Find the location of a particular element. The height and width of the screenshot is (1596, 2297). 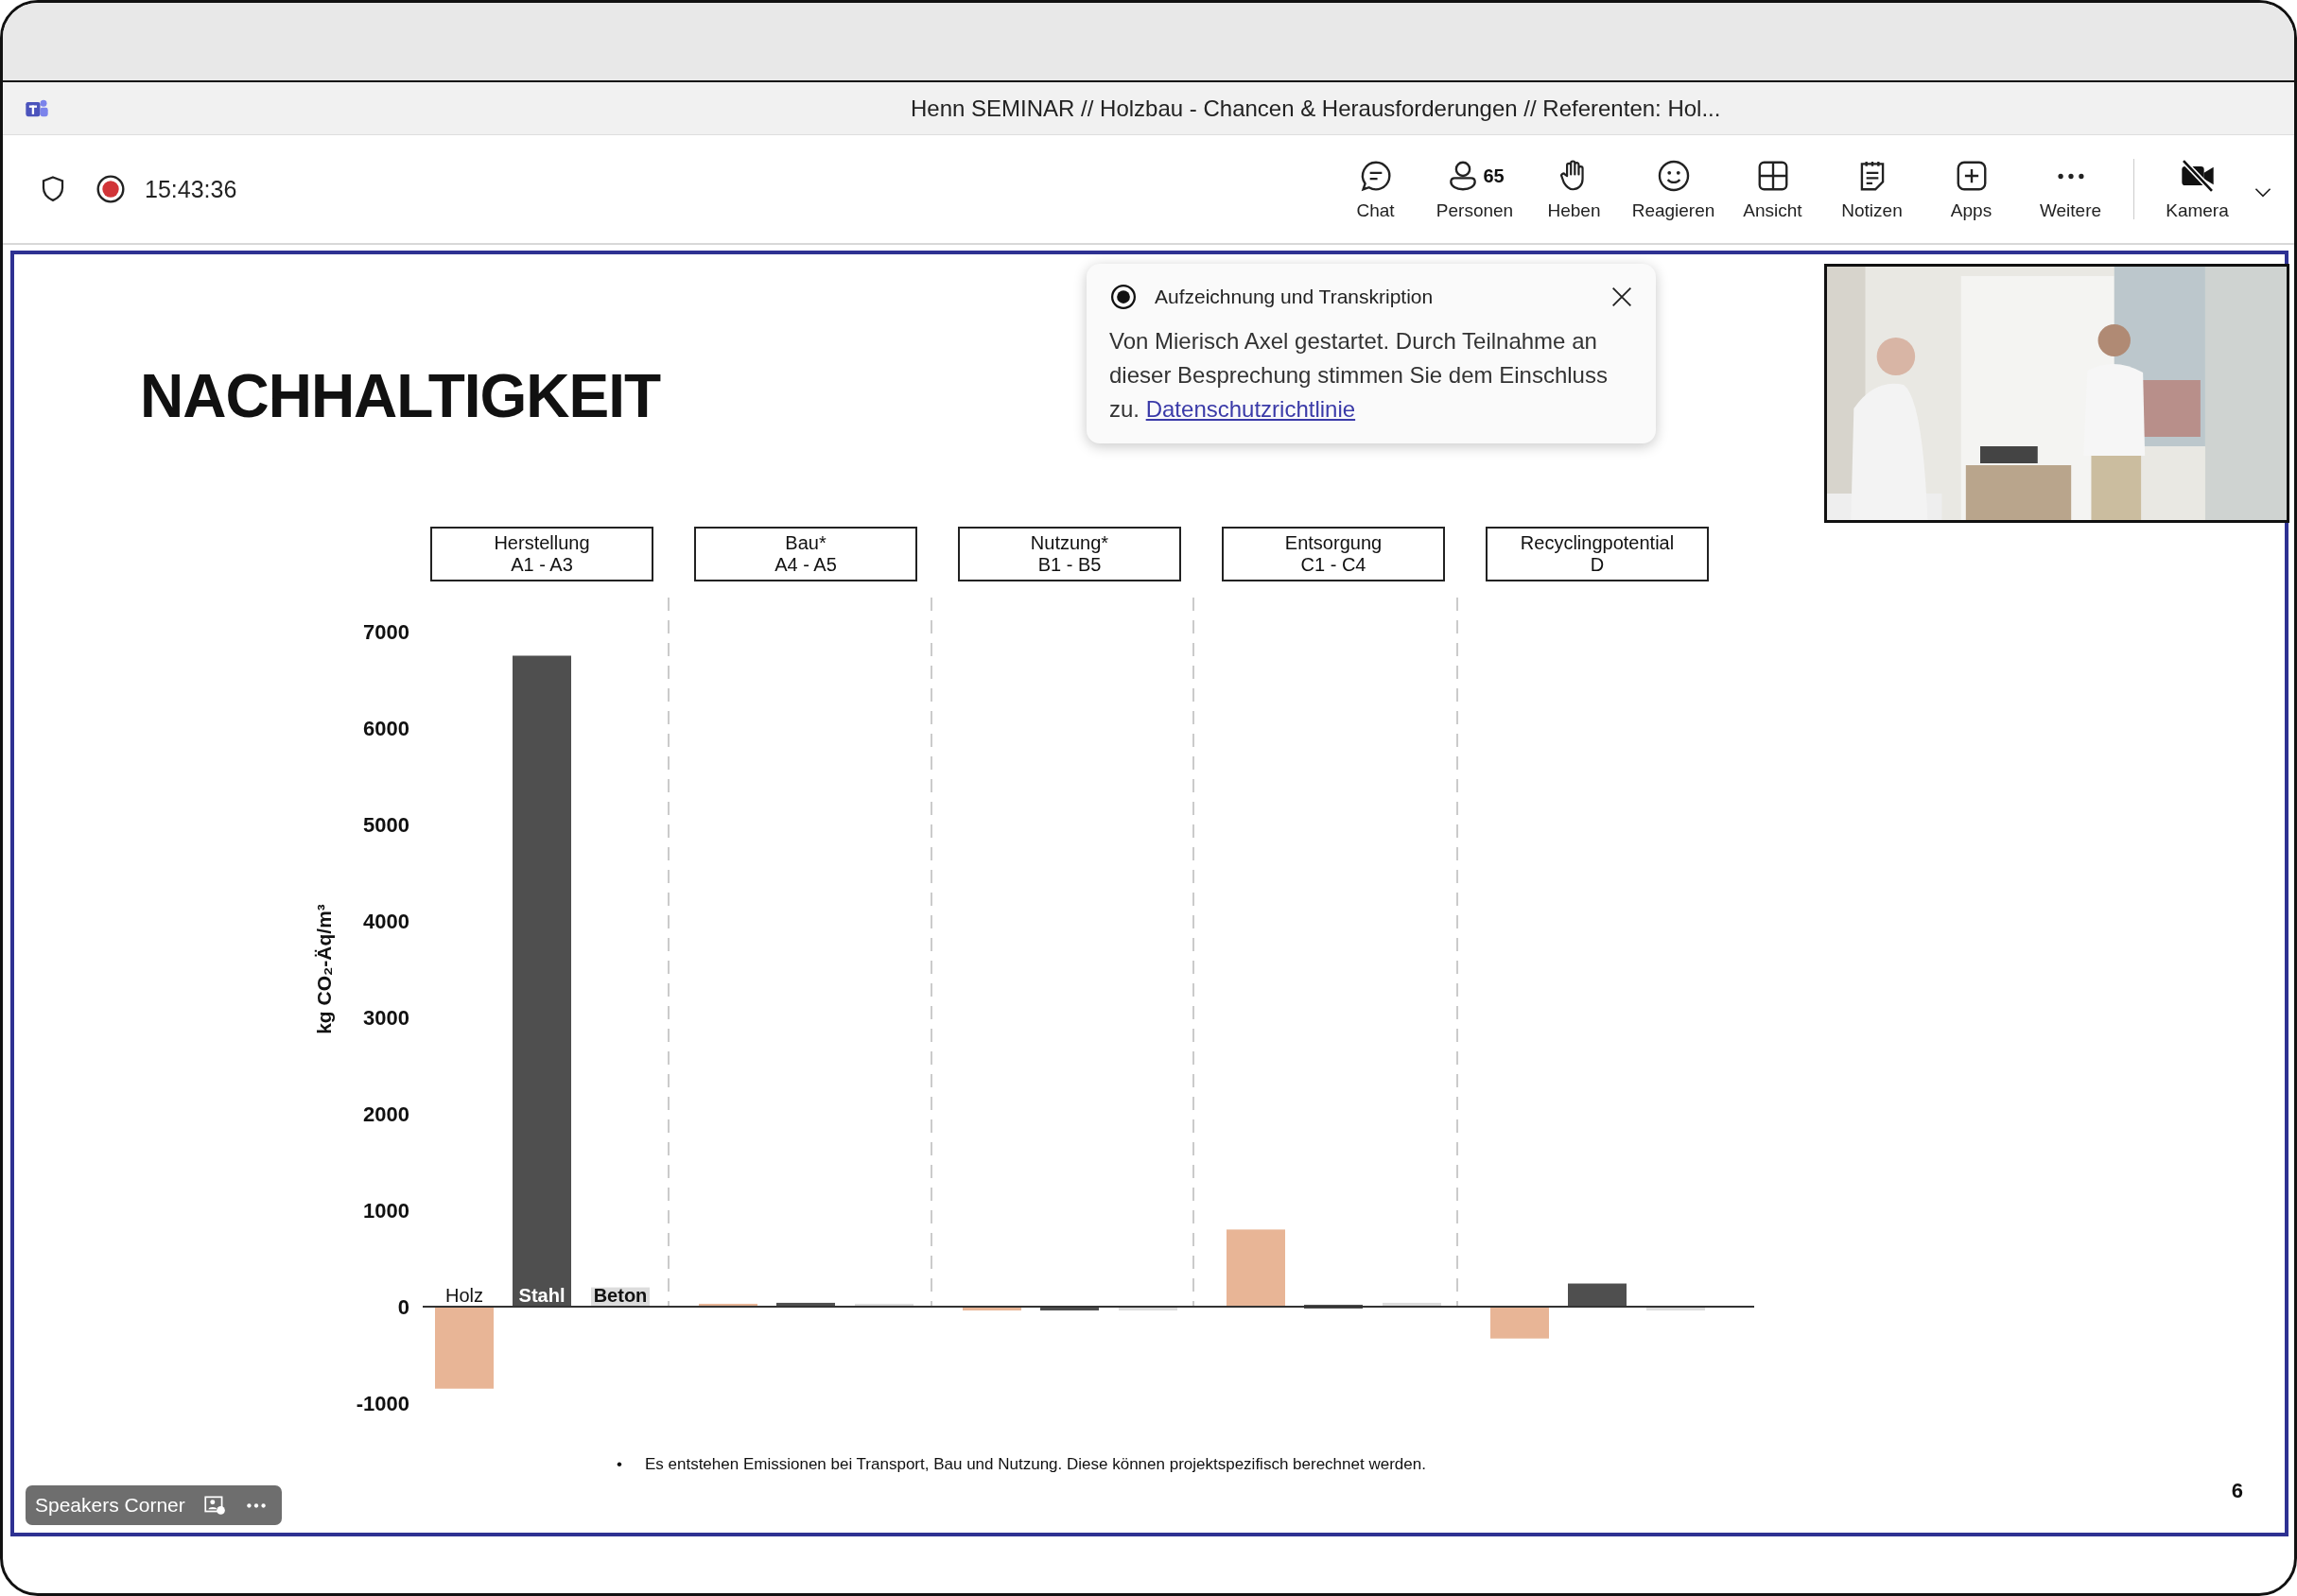

toolbar-label: Weitere is located at coordinates (2070, 211).